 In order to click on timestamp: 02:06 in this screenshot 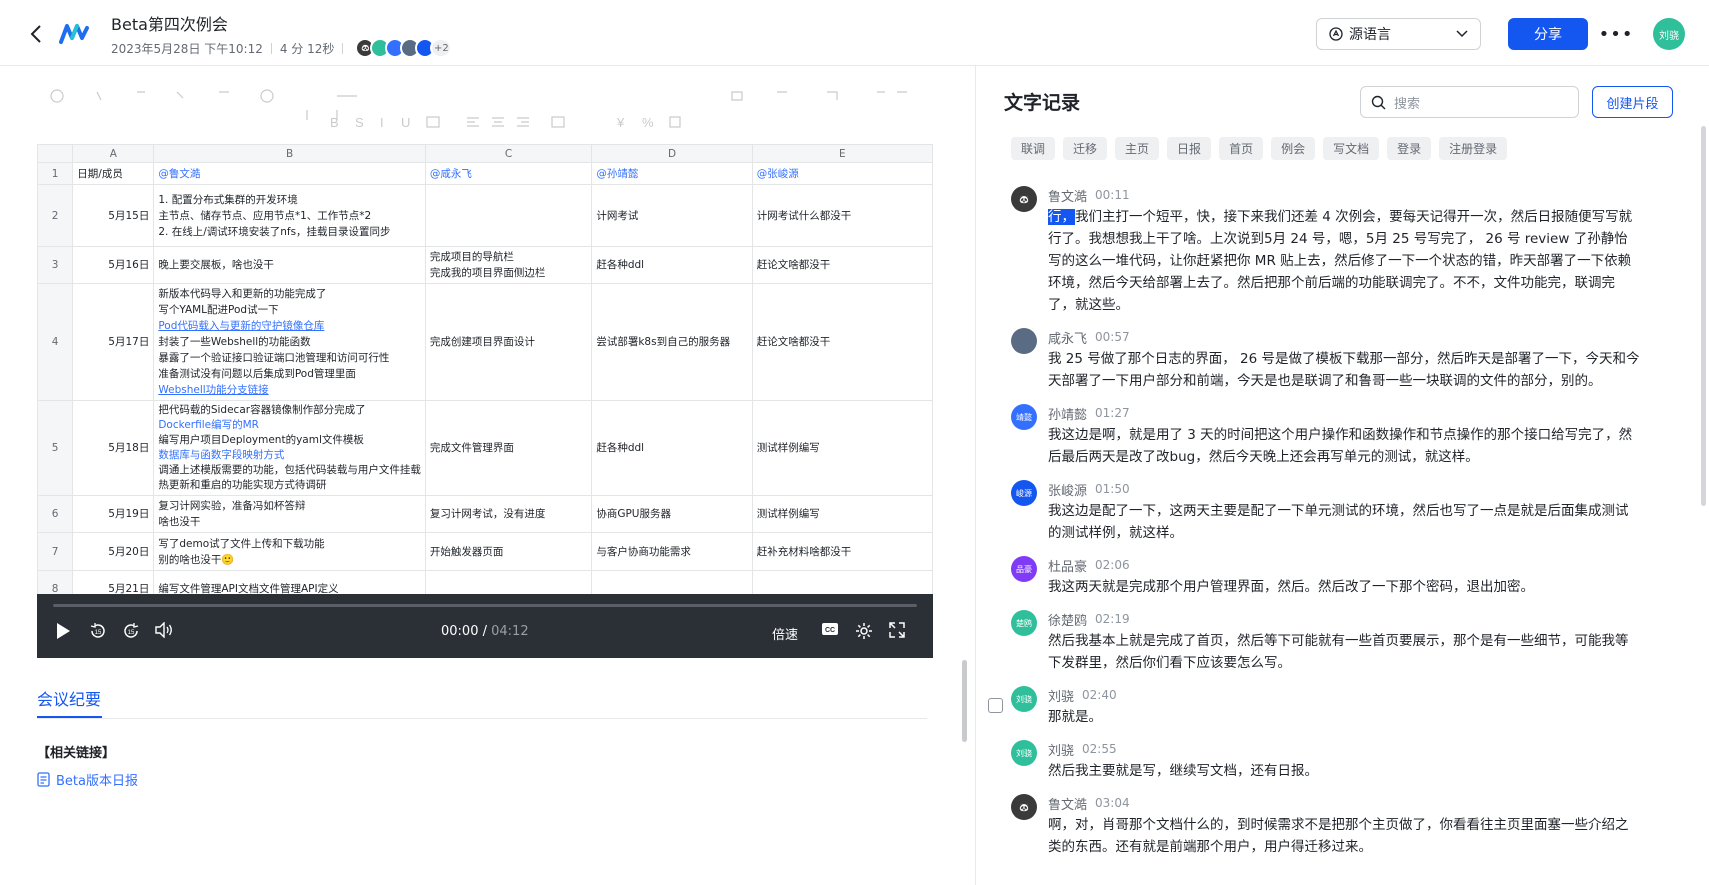, I will do `click(1112, 565)`.